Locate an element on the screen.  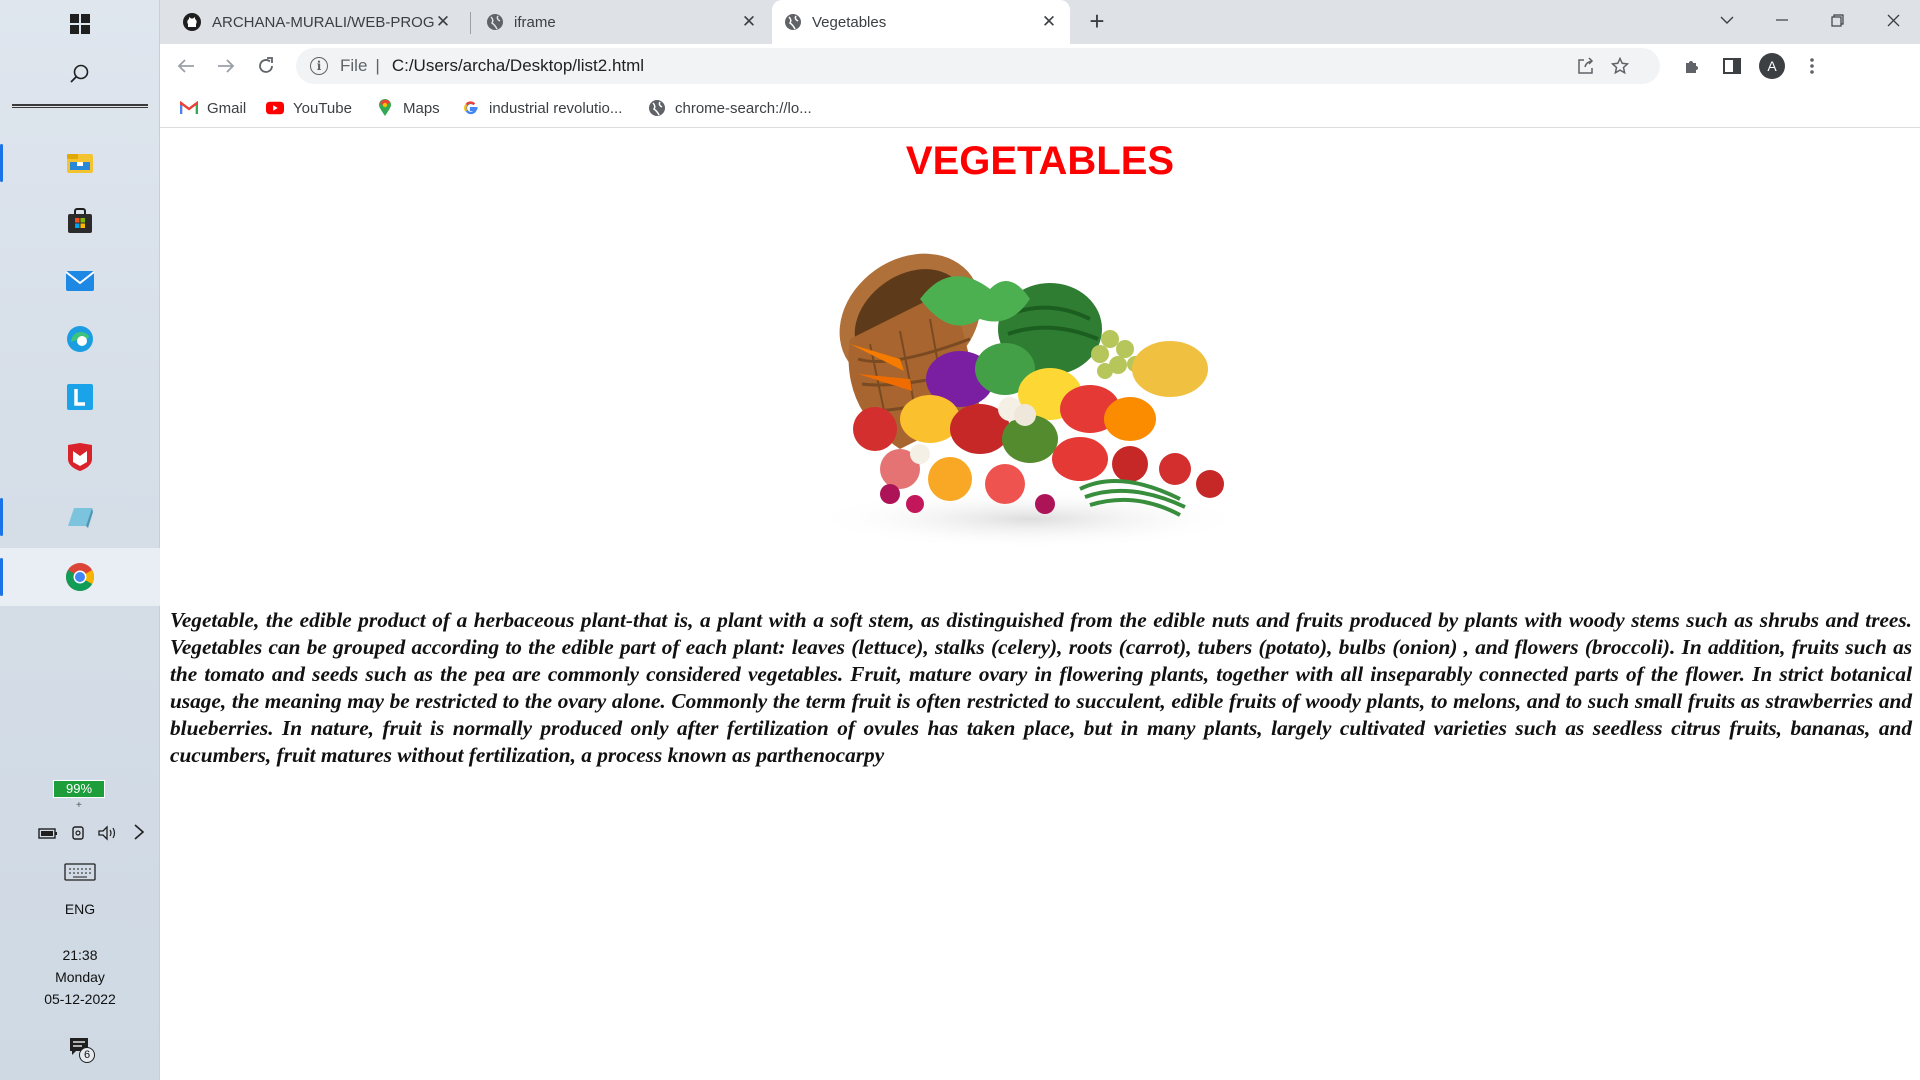
search-icon is located at coordinates (79, 73).